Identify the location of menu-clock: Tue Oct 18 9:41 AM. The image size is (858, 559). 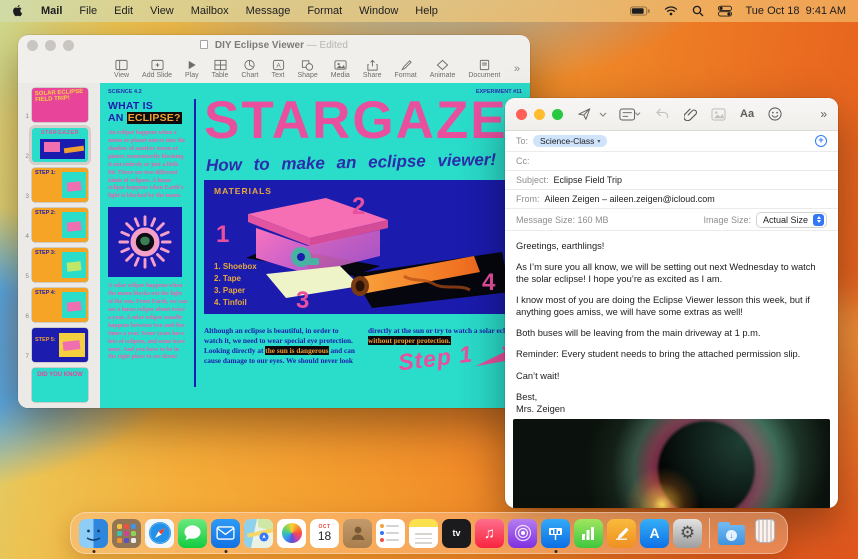
(796, 11).